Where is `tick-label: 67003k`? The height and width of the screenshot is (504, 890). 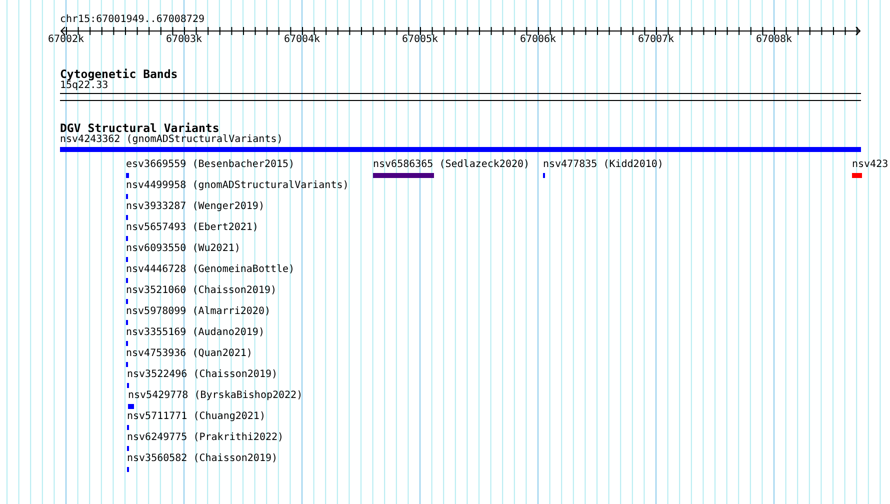
tick-label: 67003k is located at coordinates (184, 40).